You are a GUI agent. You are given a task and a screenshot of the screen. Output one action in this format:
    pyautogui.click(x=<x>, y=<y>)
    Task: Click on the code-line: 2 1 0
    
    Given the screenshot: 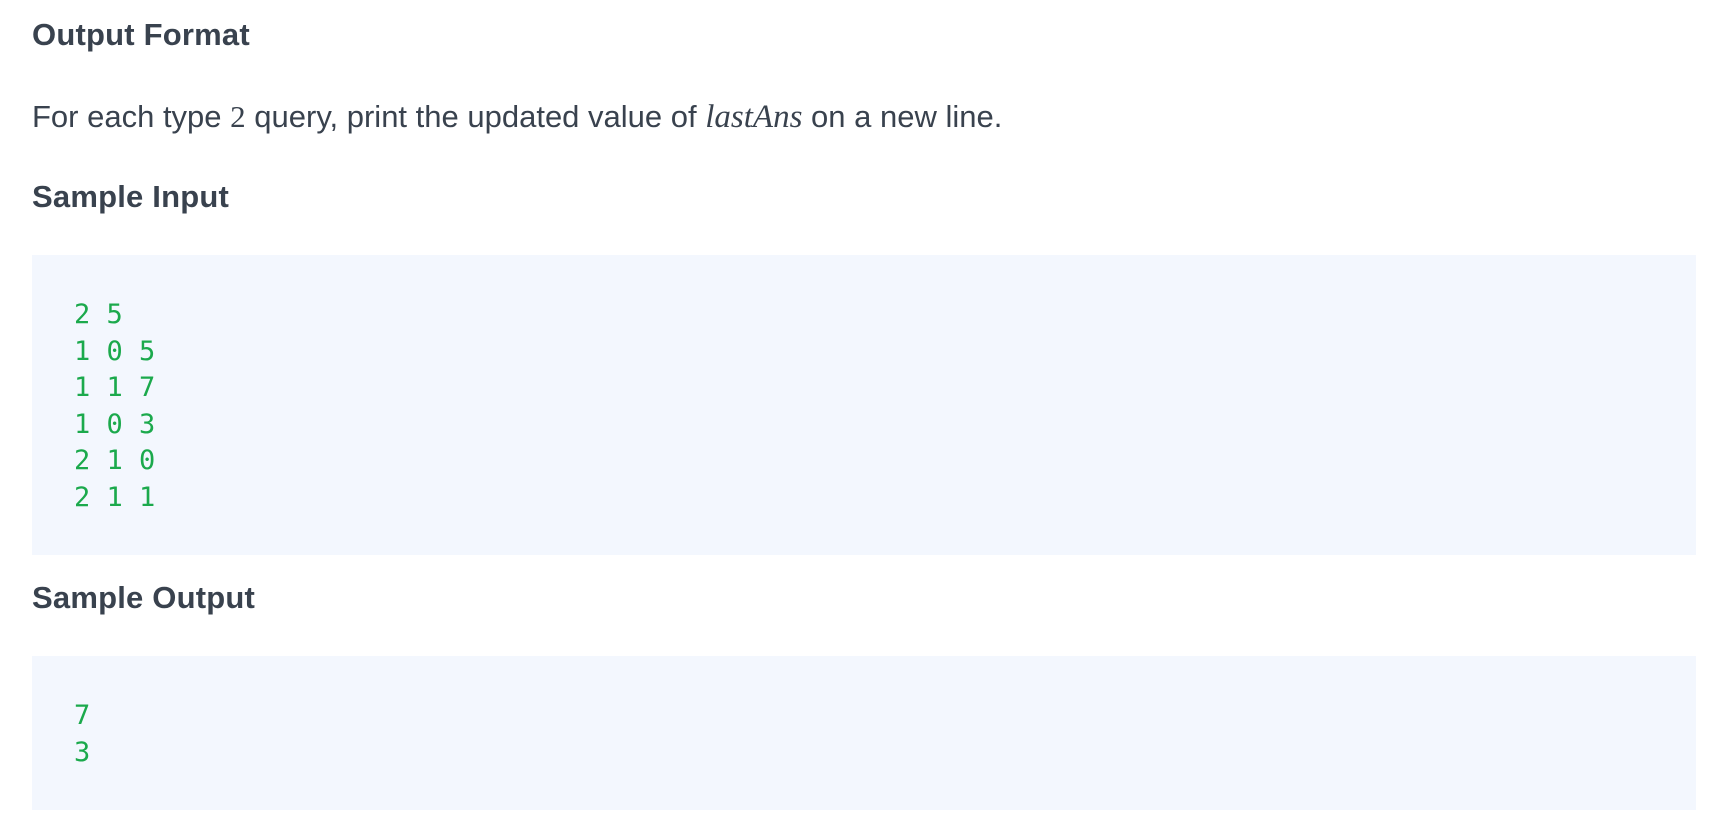 What is the action you would take?
    pyautogui.click(x=115, y=460)
    